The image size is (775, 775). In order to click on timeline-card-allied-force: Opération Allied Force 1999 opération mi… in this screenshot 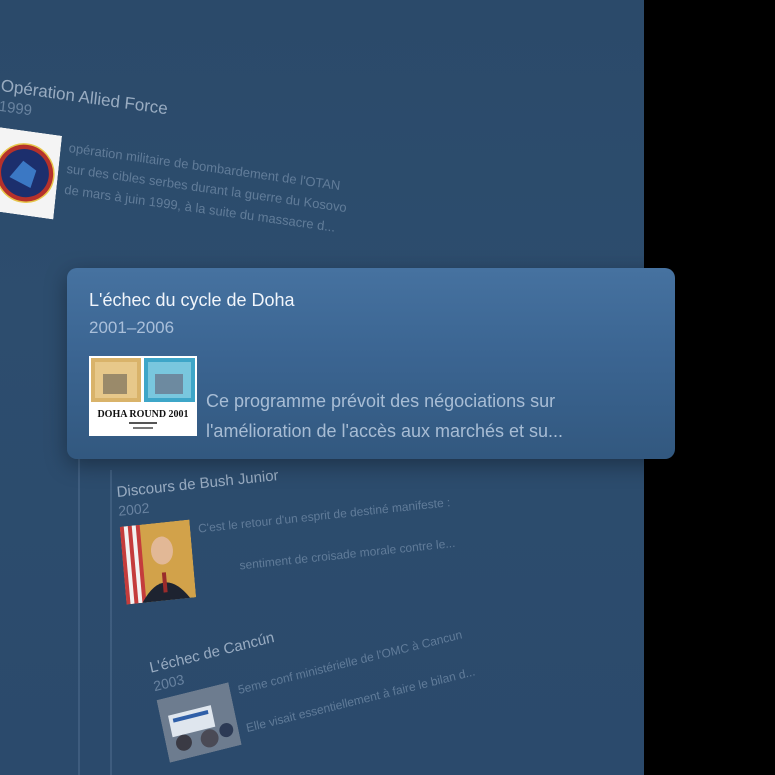, I will do `click(177, 168)`.